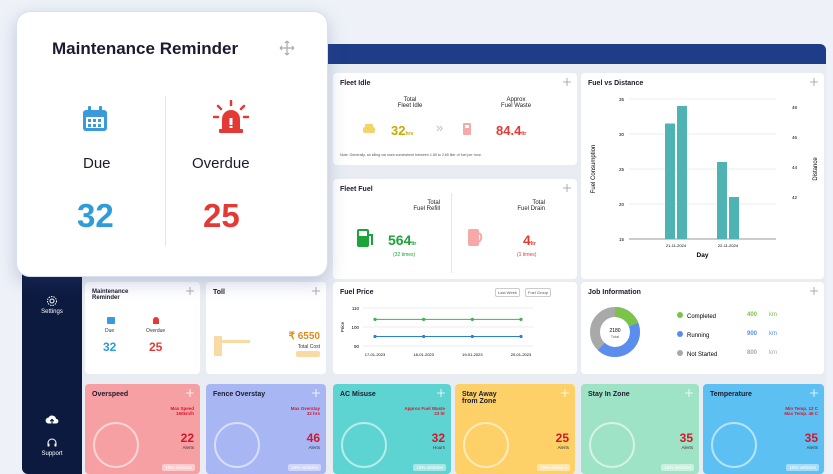 This screenshot has width=833, height=474. I want to click on idle-value: 32, so click(398, 130).